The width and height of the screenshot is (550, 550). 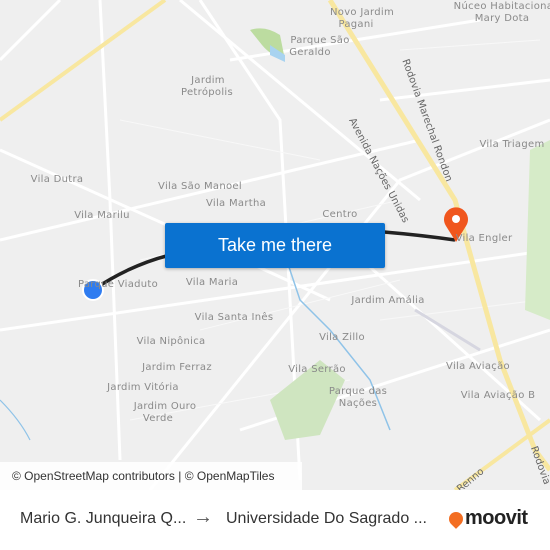 What do you see at coordinates (501, 6) in the screenshot?
I see `place-label: Núceo Habitacional` at bounding box center [501, 6].